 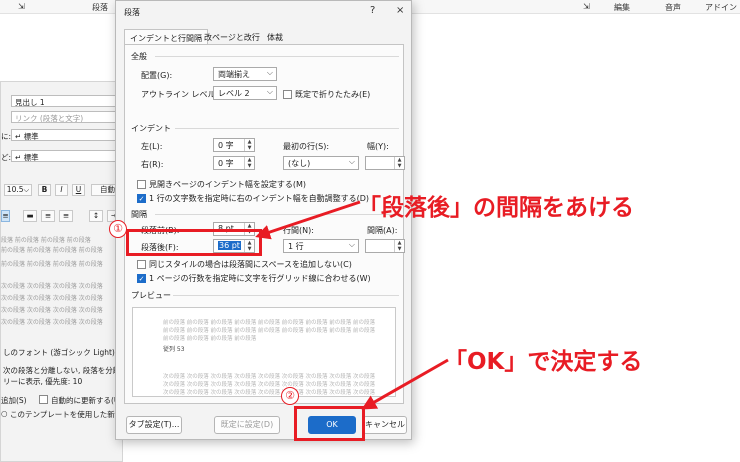 I want to click on callout-space-after: 「段落後」の間隔をあける, so click(x=496, y=208).